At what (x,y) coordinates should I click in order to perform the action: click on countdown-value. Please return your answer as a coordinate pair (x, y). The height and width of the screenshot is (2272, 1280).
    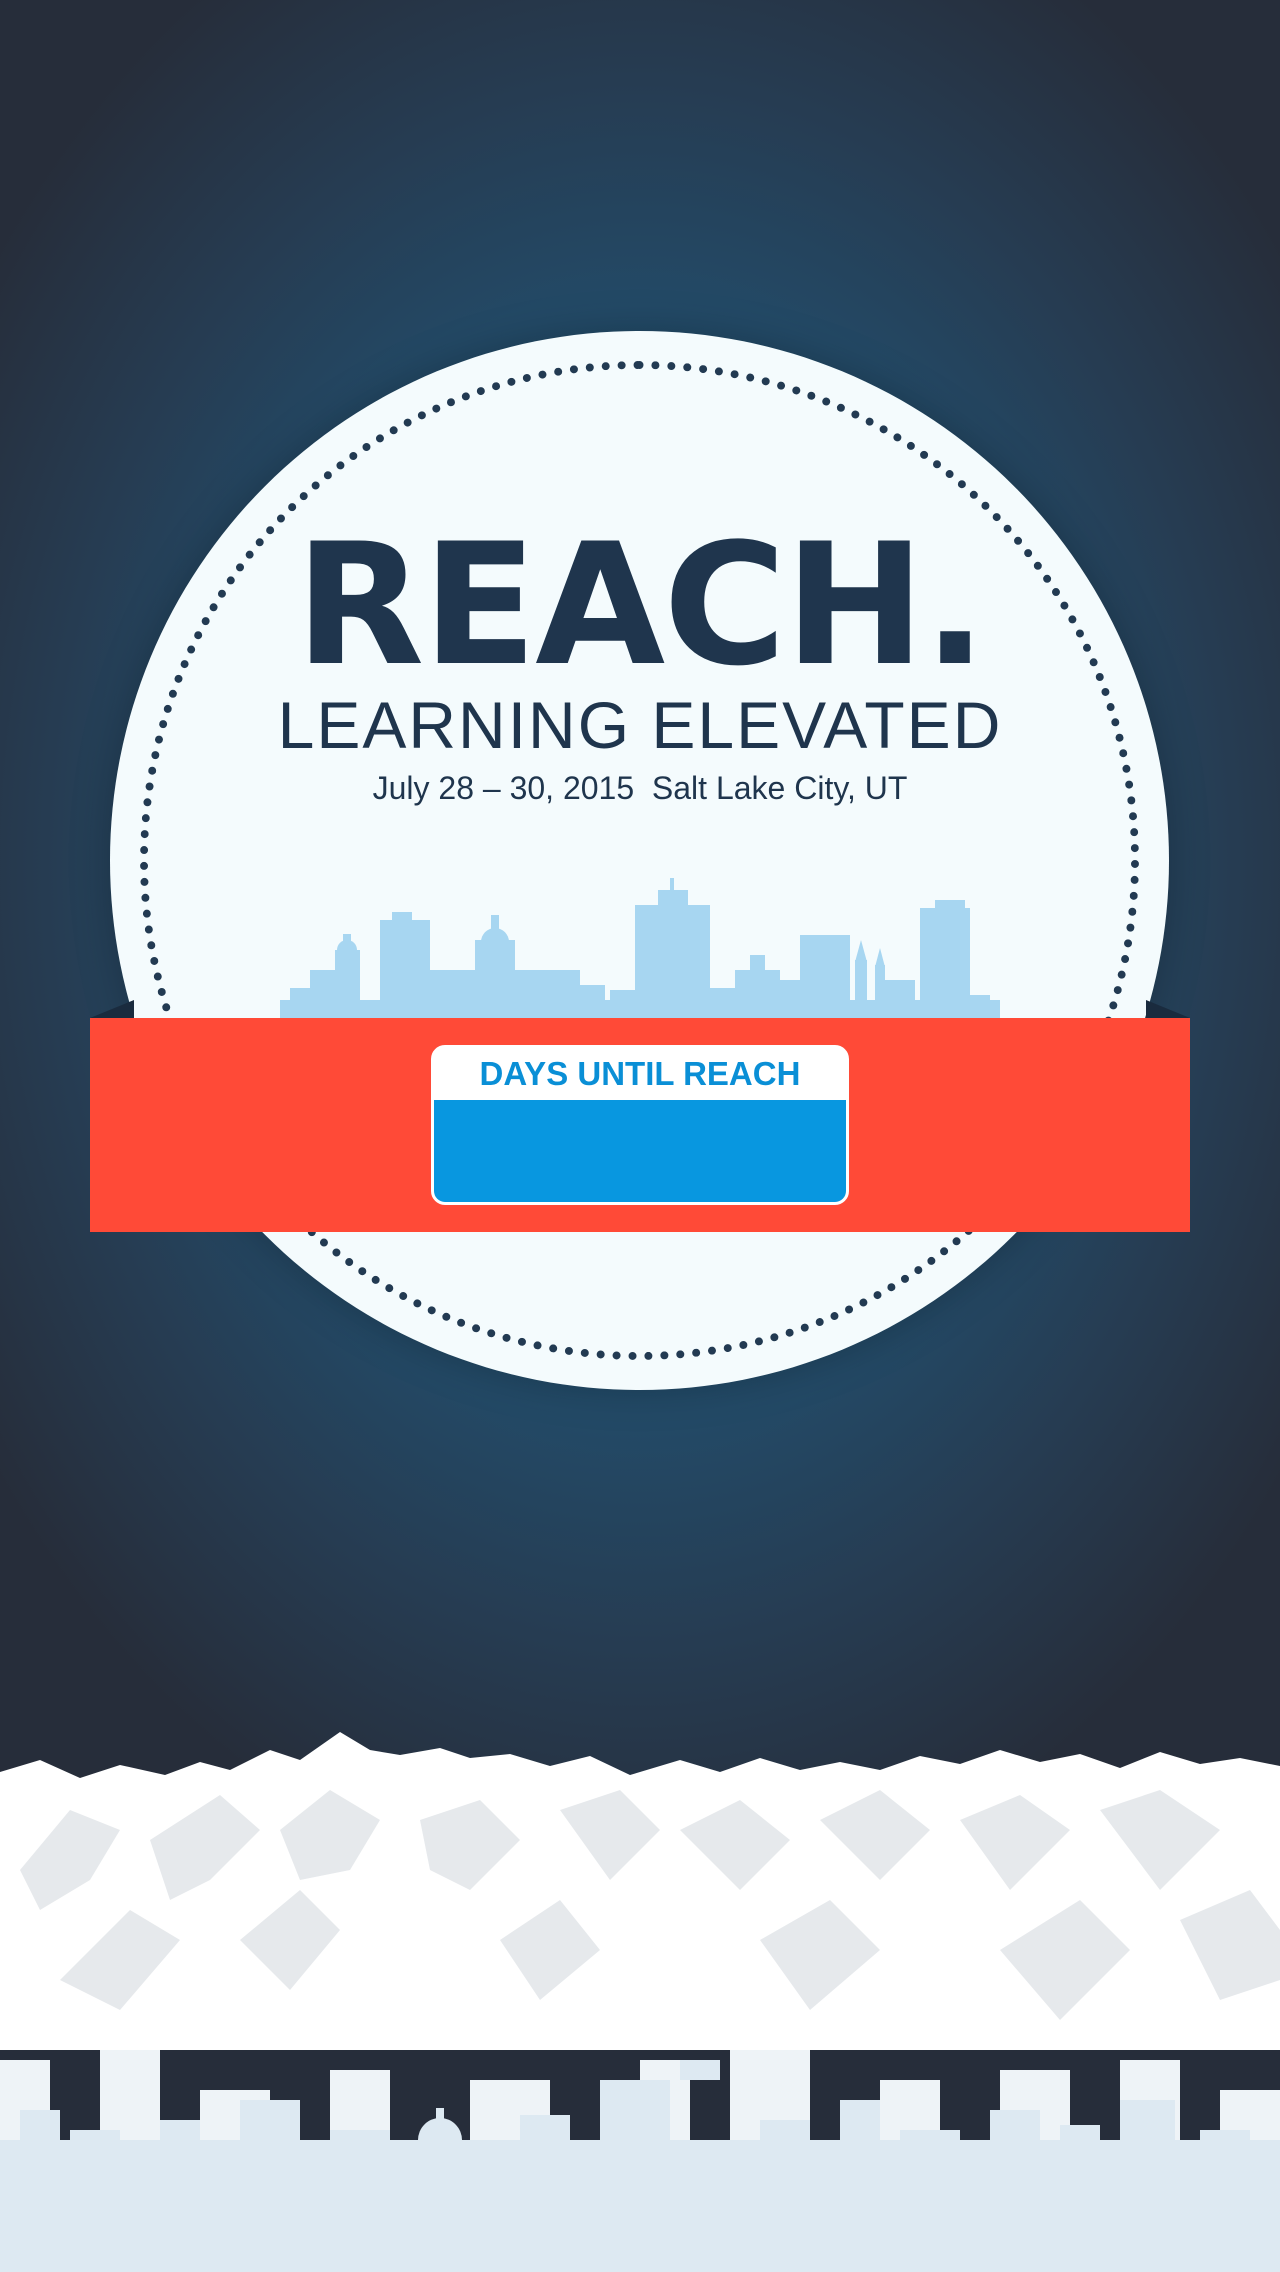
    Looking at the image, I should click on (640, 1151).